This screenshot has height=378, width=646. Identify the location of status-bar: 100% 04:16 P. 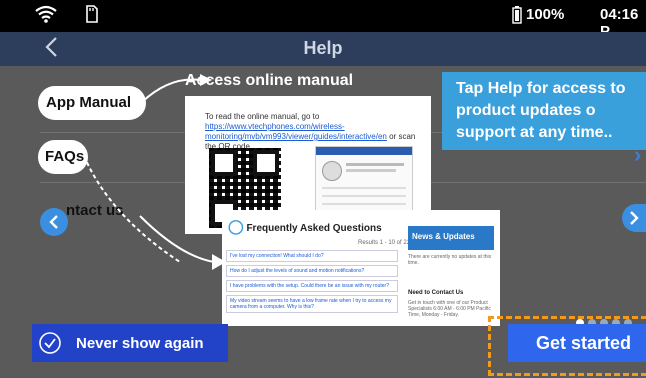
(323, 20).